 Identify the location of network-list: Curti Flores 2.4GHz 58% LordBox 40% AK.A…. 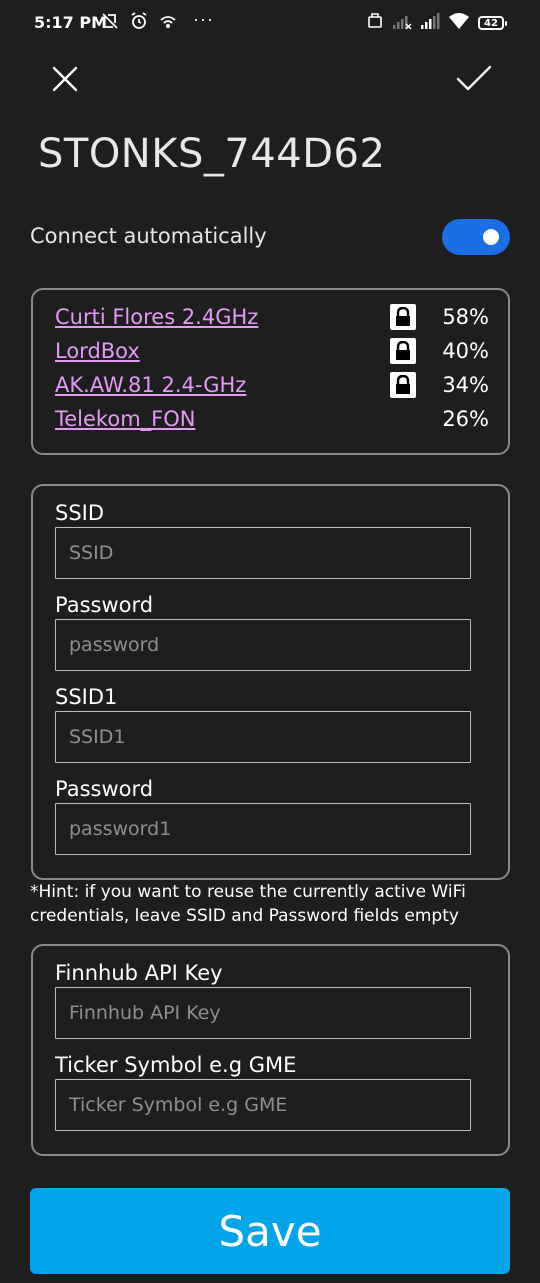
(270, 371).